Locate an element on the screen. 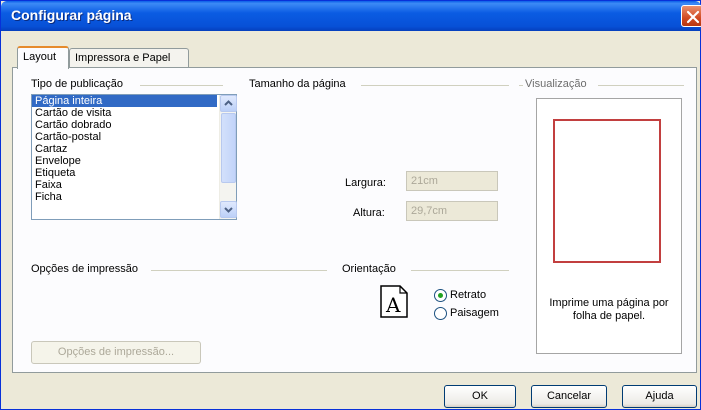 The height and width of the screenshot is (410, 701). width-field: 21cm is located at coordinates (452, 181).